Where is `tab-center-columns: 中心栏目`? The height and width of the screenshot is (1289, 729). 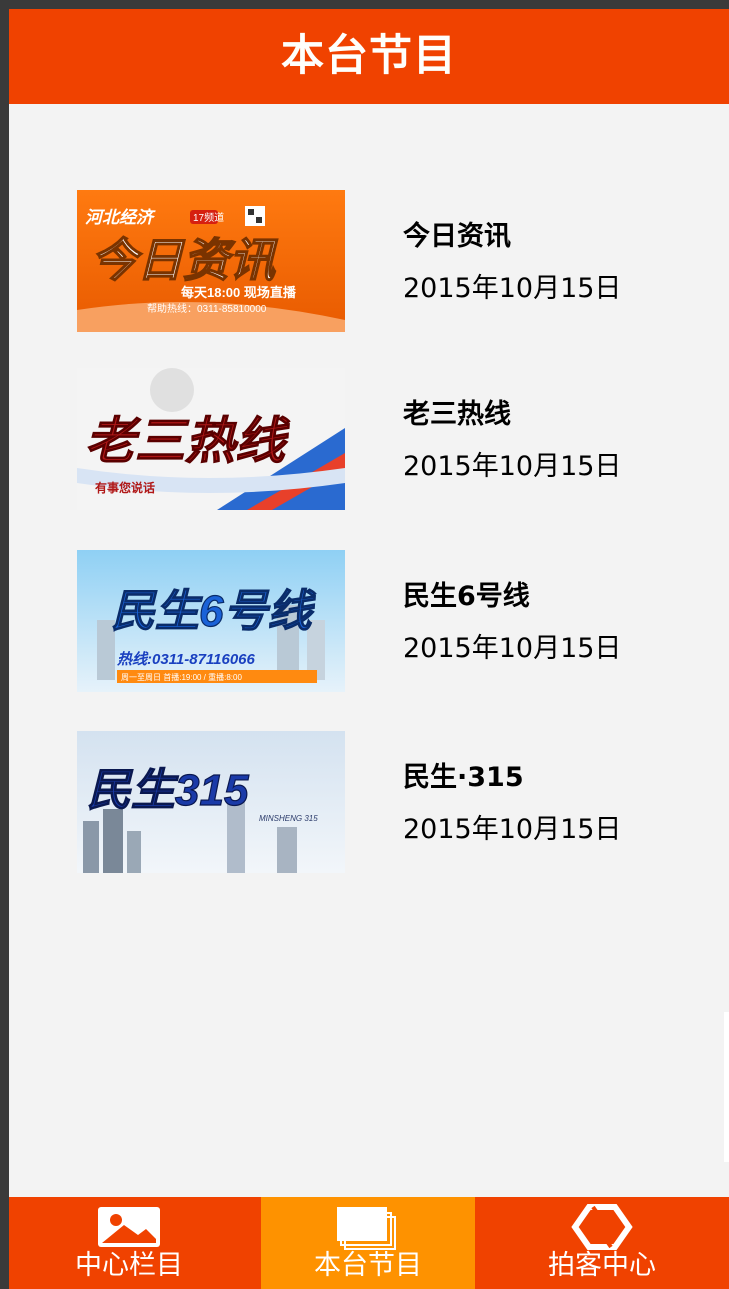 tab-center-columns: 中心栏目 is located at coordinates (129, 1243).